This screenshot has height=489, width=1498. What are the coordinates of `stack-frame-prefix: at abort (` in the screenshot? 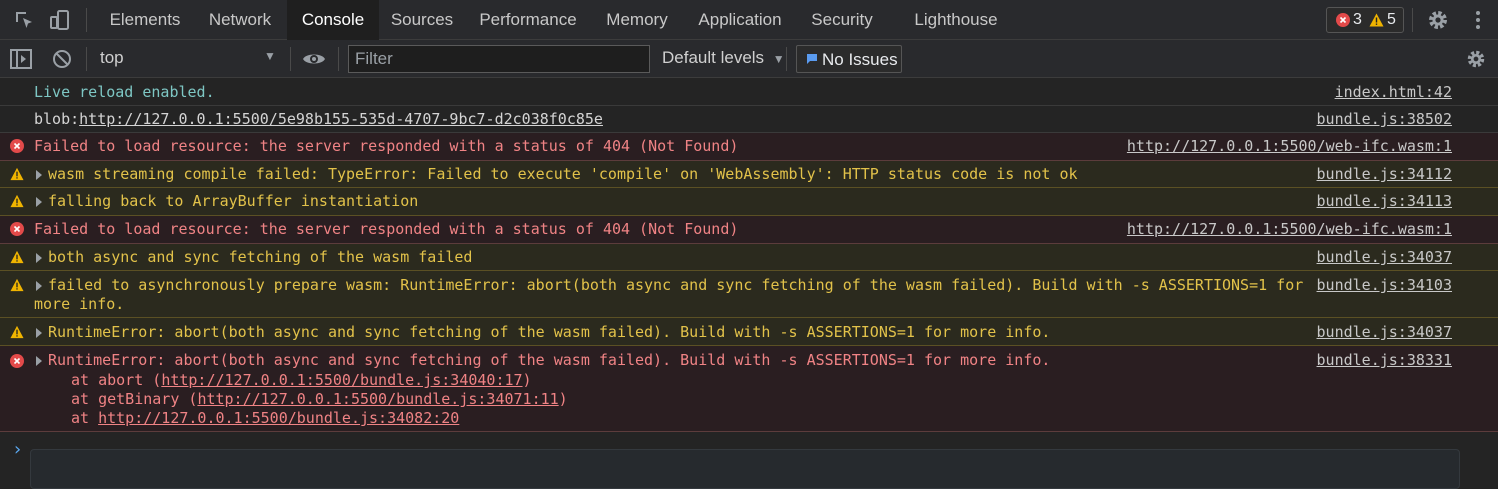 It's located at (116, 380).